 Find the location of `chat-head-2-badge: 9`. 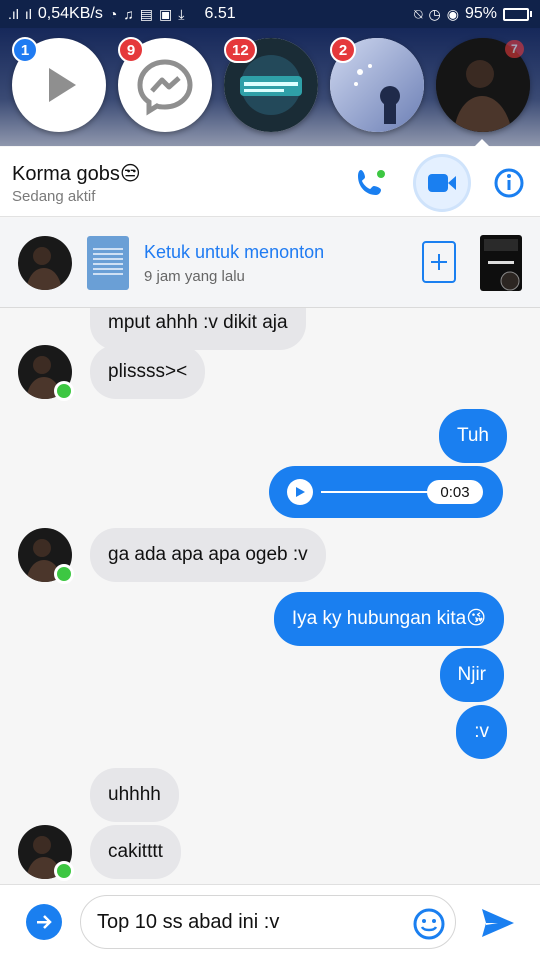

chat-head-2-badge: 9 is located at coordinates (131, 50).